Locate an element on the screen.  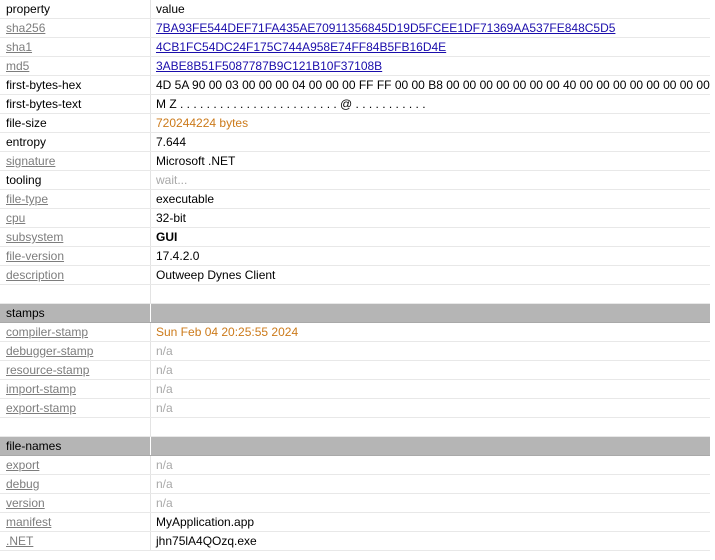
cpu-value: 32-bit is located at coordinates (171, 218).